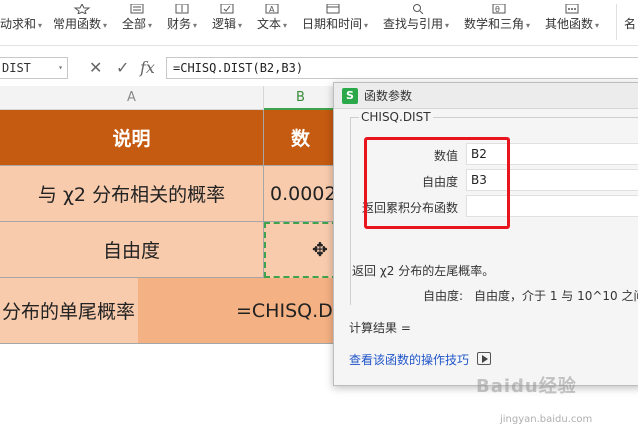  What do you see at coordinates (77, 24) in the screenshot?
I see `common-functions-label: 常用函数` at bounding box center [77, 24].